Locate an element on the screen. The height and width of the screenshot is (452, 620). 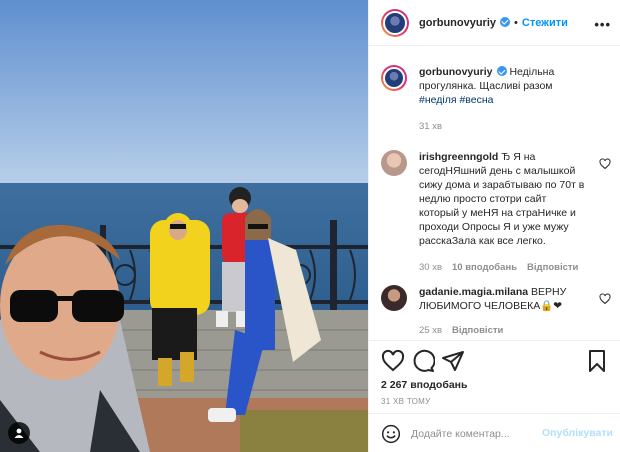
hashtag-link: #неділя is located at coordinates (438, 100).